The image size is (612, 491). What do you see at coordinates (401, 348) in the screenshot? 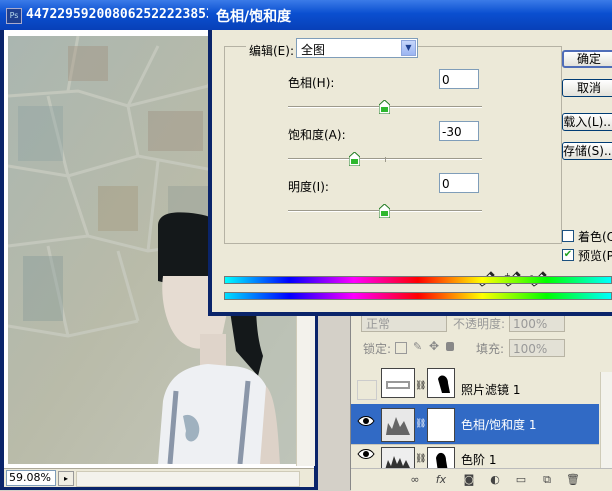
I see `lock-transparent-icon` at bounding box center [401, 348].